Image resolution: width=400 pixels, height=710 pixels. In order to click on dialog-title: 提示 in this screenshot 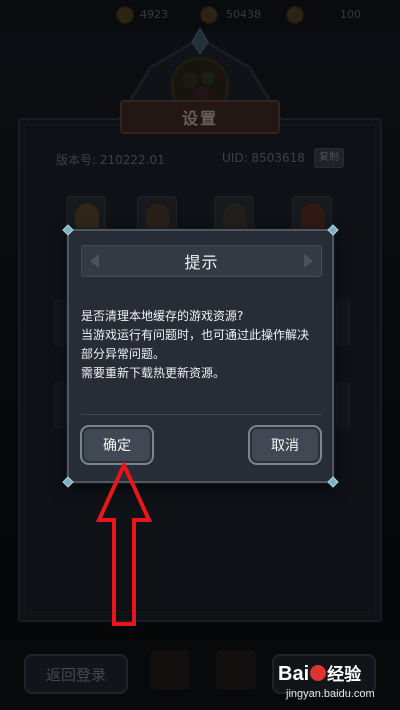, I will do `click(201, 262)`.